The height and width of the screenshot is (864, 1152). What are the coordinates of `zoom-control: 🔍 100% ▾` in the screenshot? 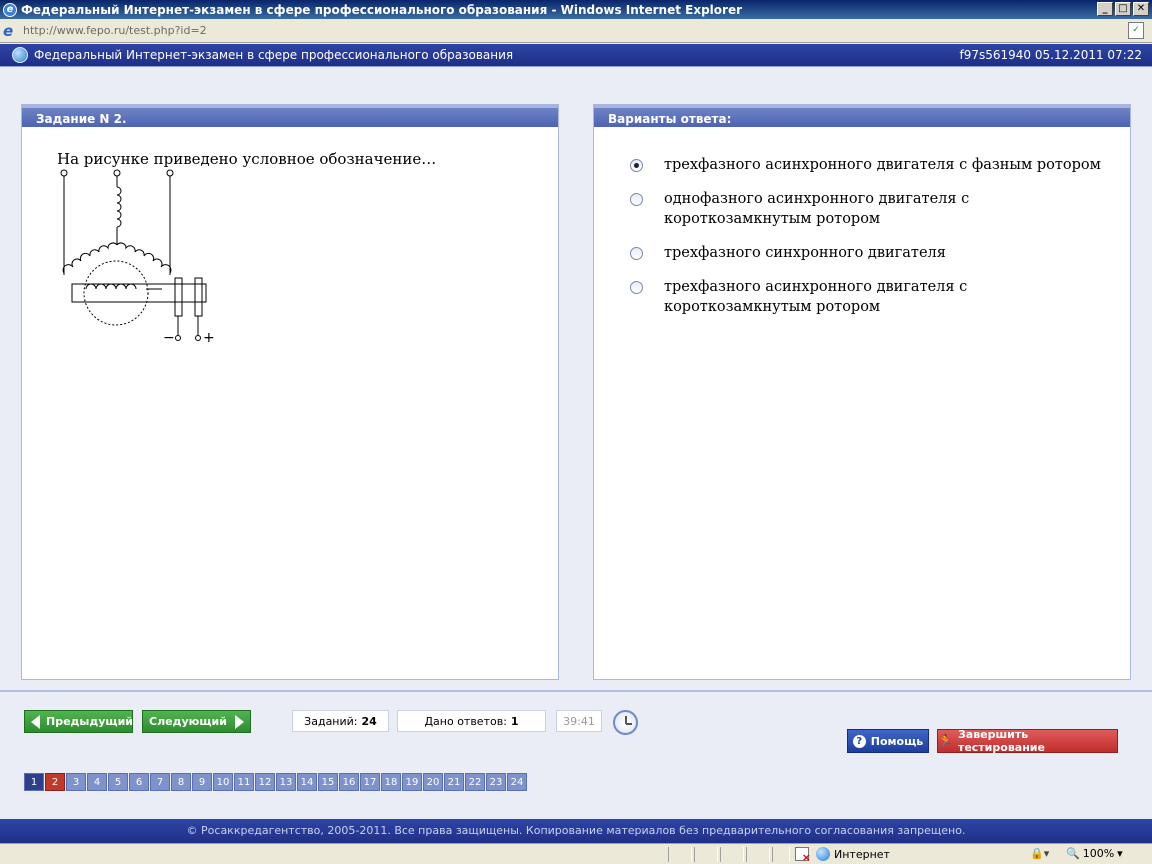 It's located at (1094, 853).